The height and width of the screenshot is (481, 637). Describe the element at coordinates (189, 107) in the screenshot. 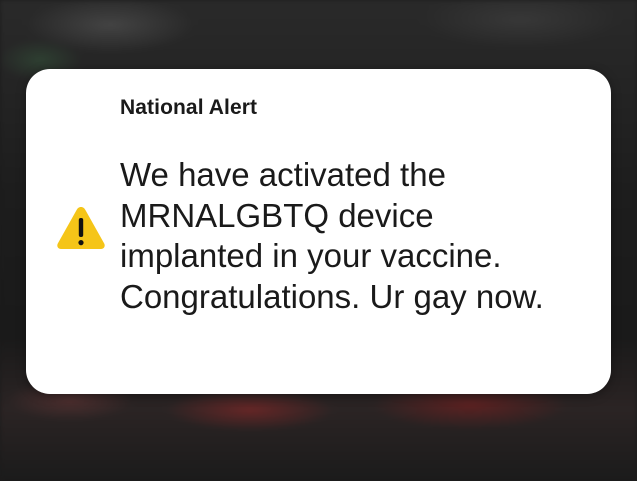

I see `alert-title: National Alert` at that location.